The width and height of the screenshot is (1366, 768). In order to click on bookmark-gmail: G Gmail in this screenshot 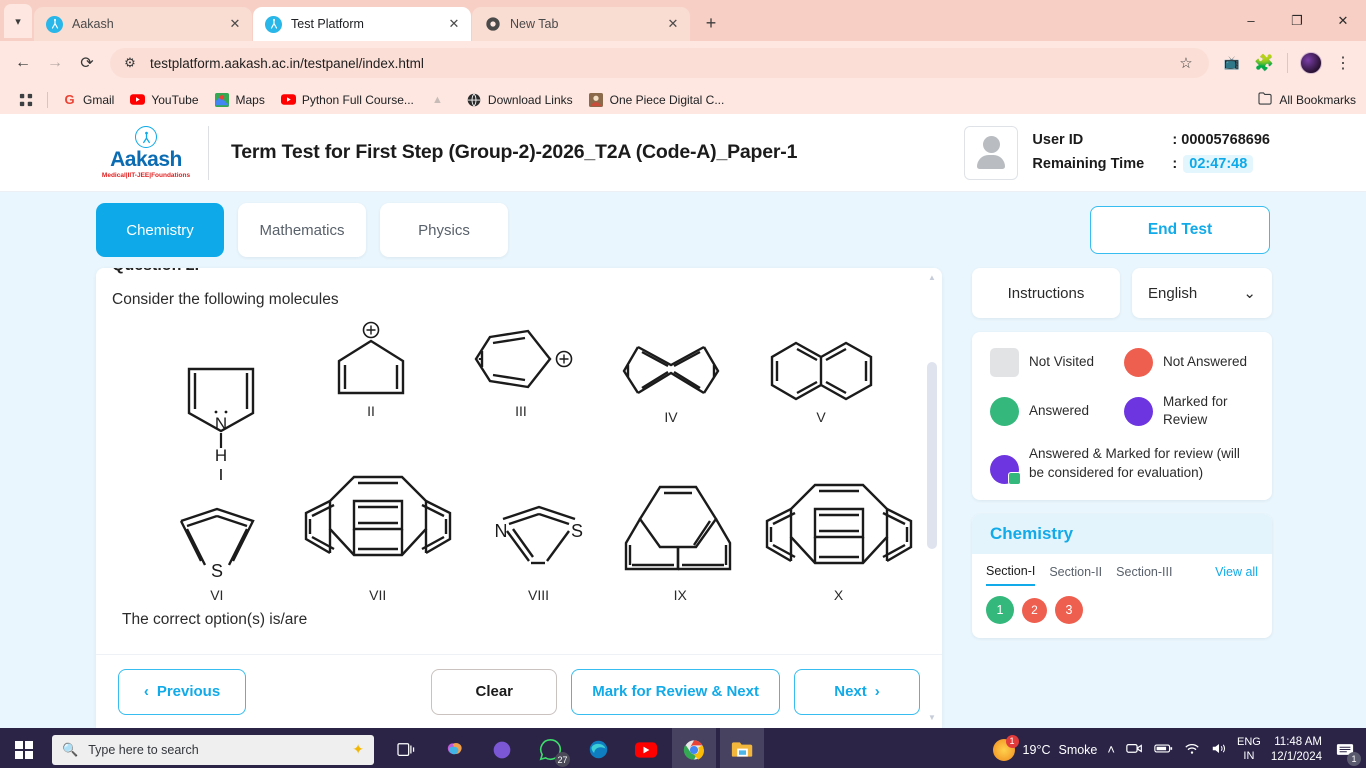, I will do `click(88, 99)`.